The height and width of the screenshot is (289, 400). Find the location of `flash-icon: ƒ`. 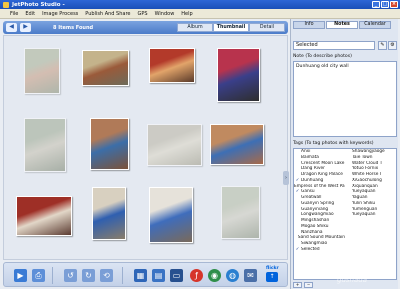

flash-icon: ƒ is located at coordinates (196, 275).